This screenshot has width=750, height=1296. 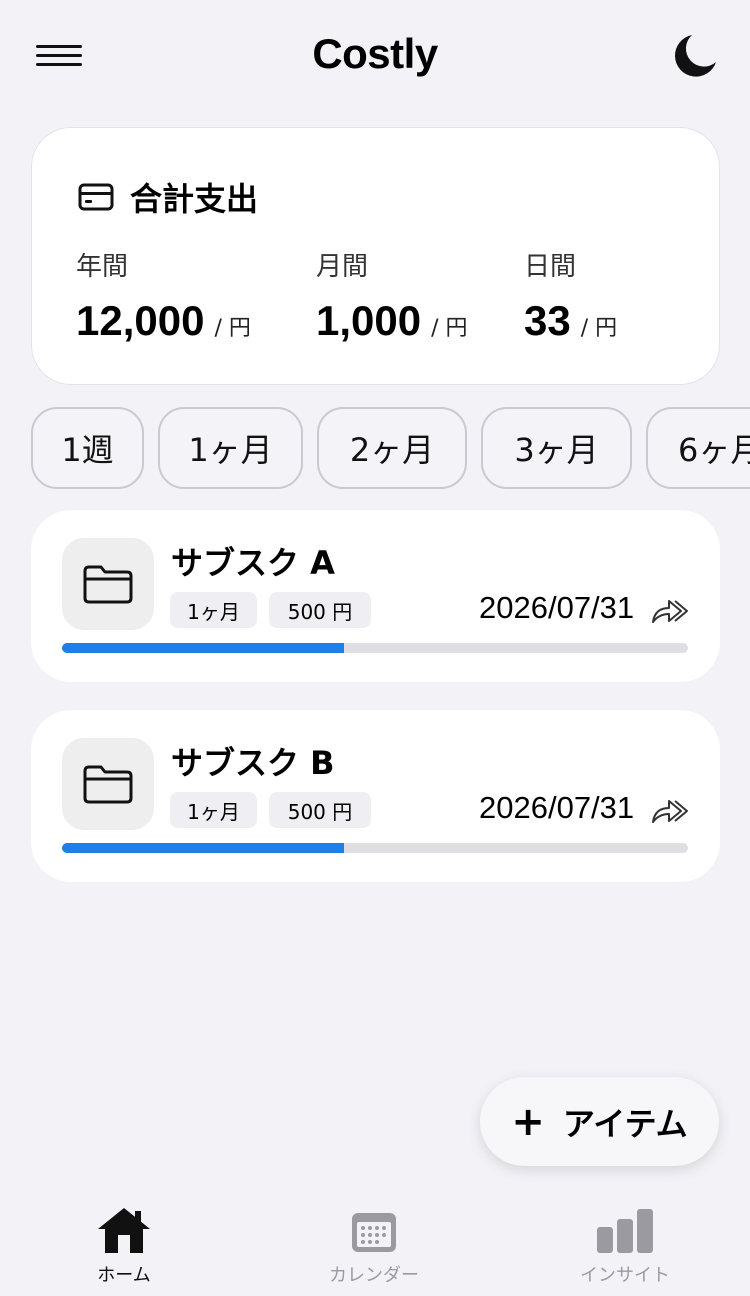 I want to click on daily-stat: 日間 33 / 円, so click(x=570, y=295).